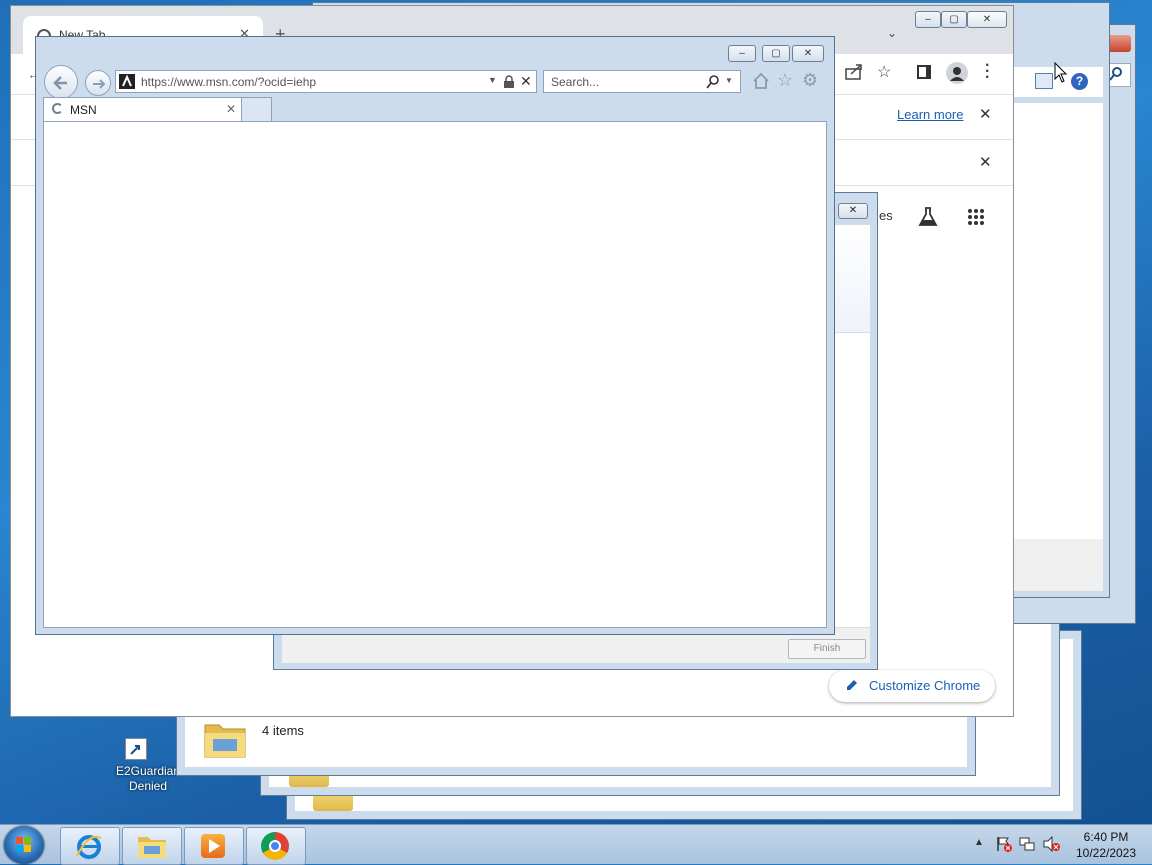 This screenshot has width=1152, height=865. I want to click on taskbar-ie, so click(90, 846).